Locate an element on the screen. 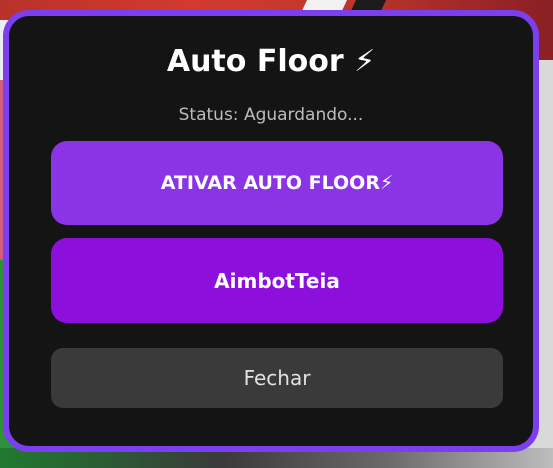  aimbot-teia-button: AimbotTeia is located at coordinates (277, 280).